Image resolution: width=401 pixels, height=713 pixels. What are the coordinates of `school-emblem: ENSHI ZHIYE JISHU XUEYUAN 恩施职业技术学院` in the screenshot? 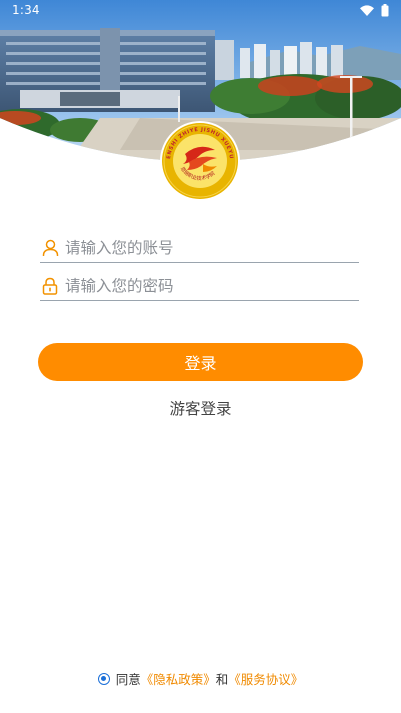 It's located at (198, 158).